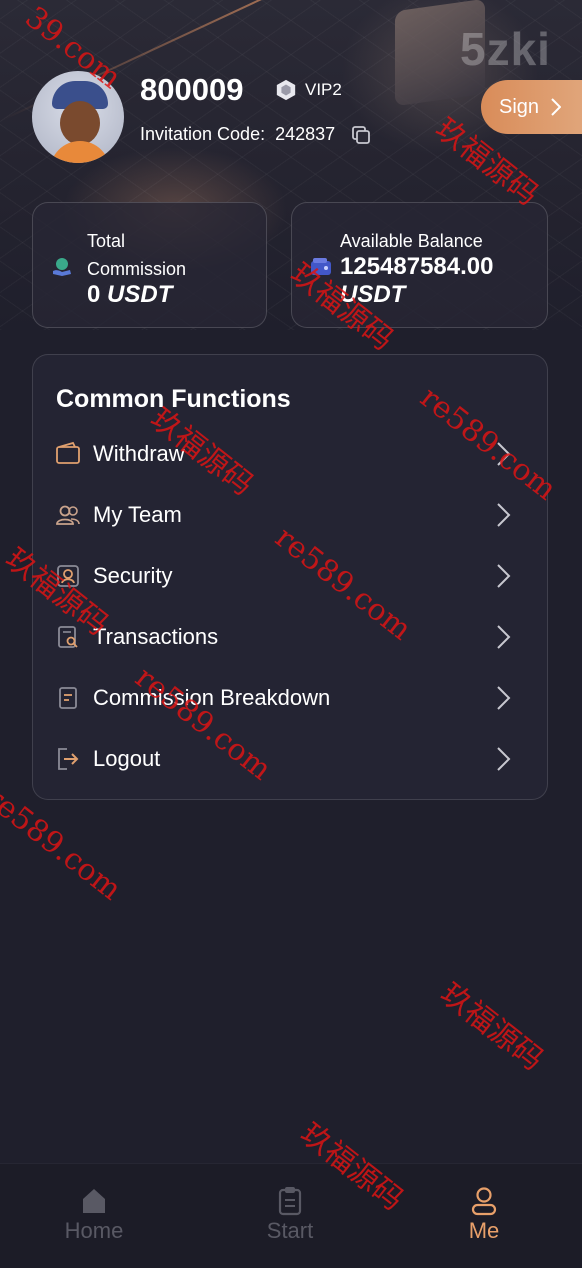 Image resolution: width=582 pixels, height=1268 pixels. I want to click on clipboard-icon, so click(290, 1201).